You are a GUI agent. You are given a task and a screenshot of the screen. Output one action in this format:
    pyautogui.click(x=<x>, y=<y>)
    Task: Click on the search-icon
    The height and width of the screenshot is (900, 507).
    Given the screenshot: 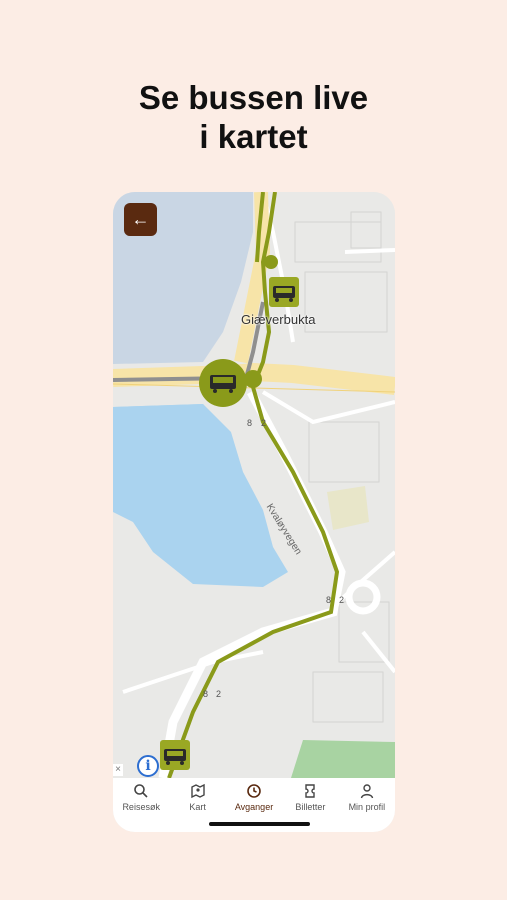 What is the action you would take?
    pyautogui.click(x=141, y=791)
    